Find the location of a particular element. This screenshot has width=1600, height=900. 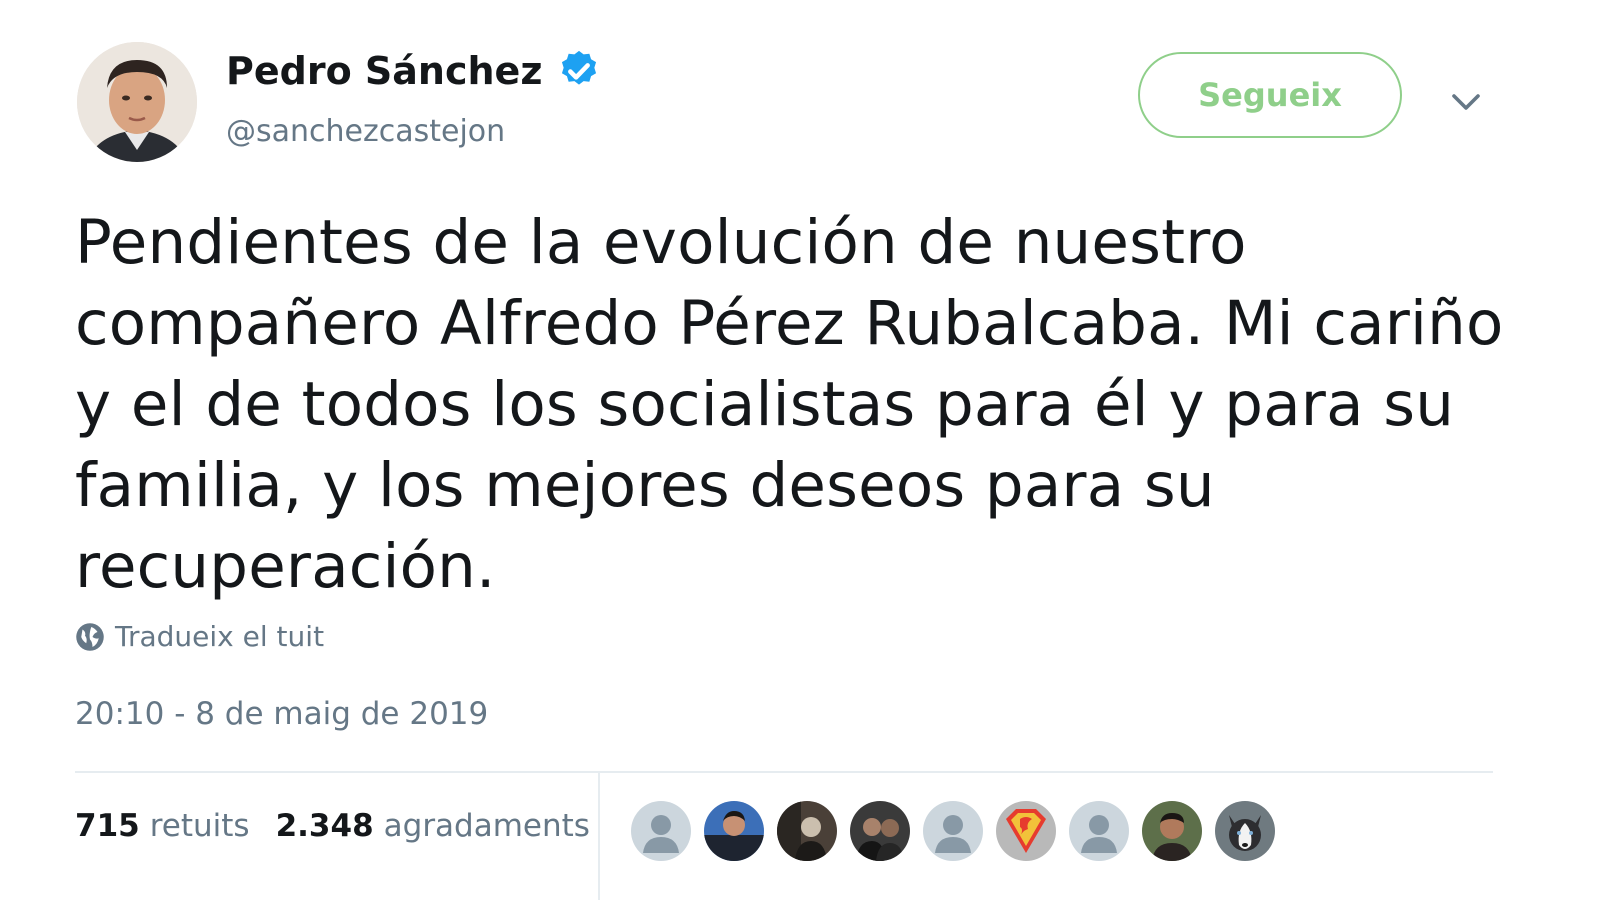

husky-dog-icon is located at coordinates (1245, 831).